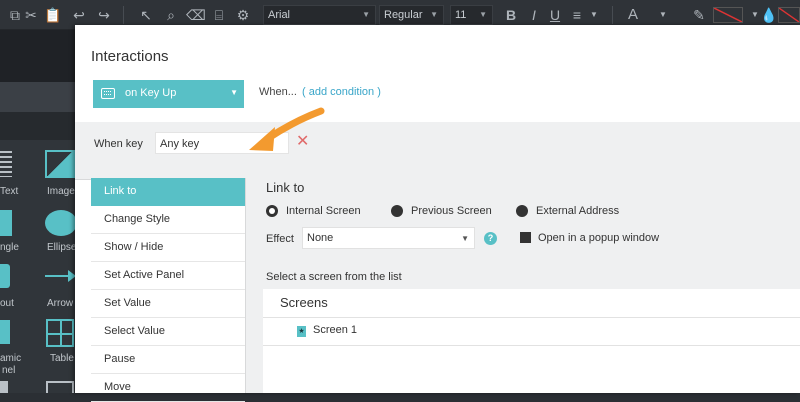  What do you see at coordinates (168, 192) in the screenshot?
I see `action-item-link-to: Link to` at bounding box center [168, 192].